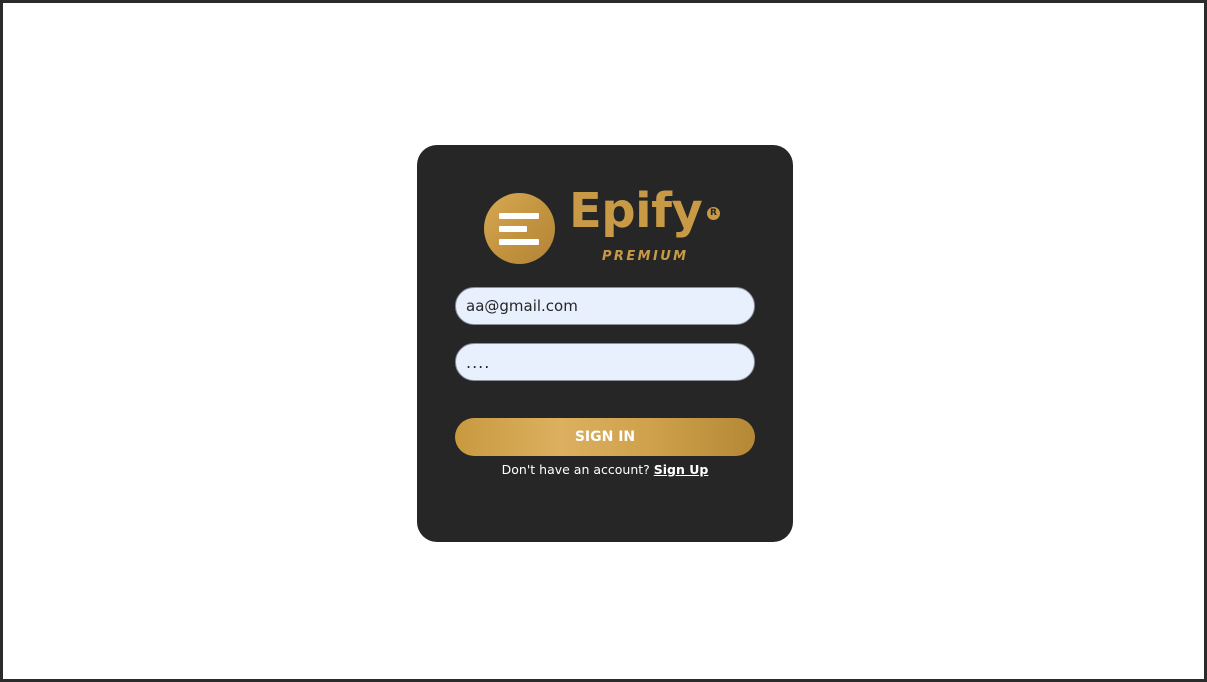  Describe the element at coordinates (575, 469) in the screenshot. I see `signup-prompt-text: Don't have an account?` at that location.